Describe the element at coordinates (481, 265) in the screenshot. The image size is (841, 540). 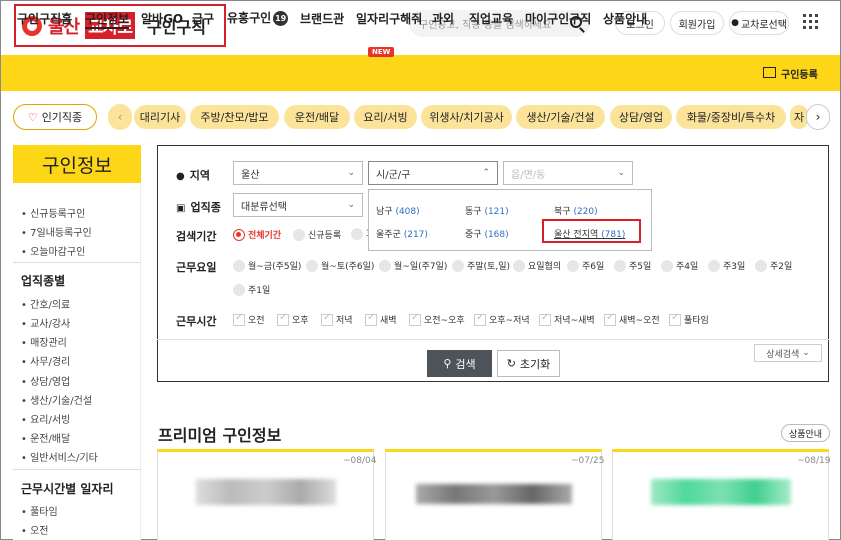
I see `days-radio: 주말(토,일)` at that location.